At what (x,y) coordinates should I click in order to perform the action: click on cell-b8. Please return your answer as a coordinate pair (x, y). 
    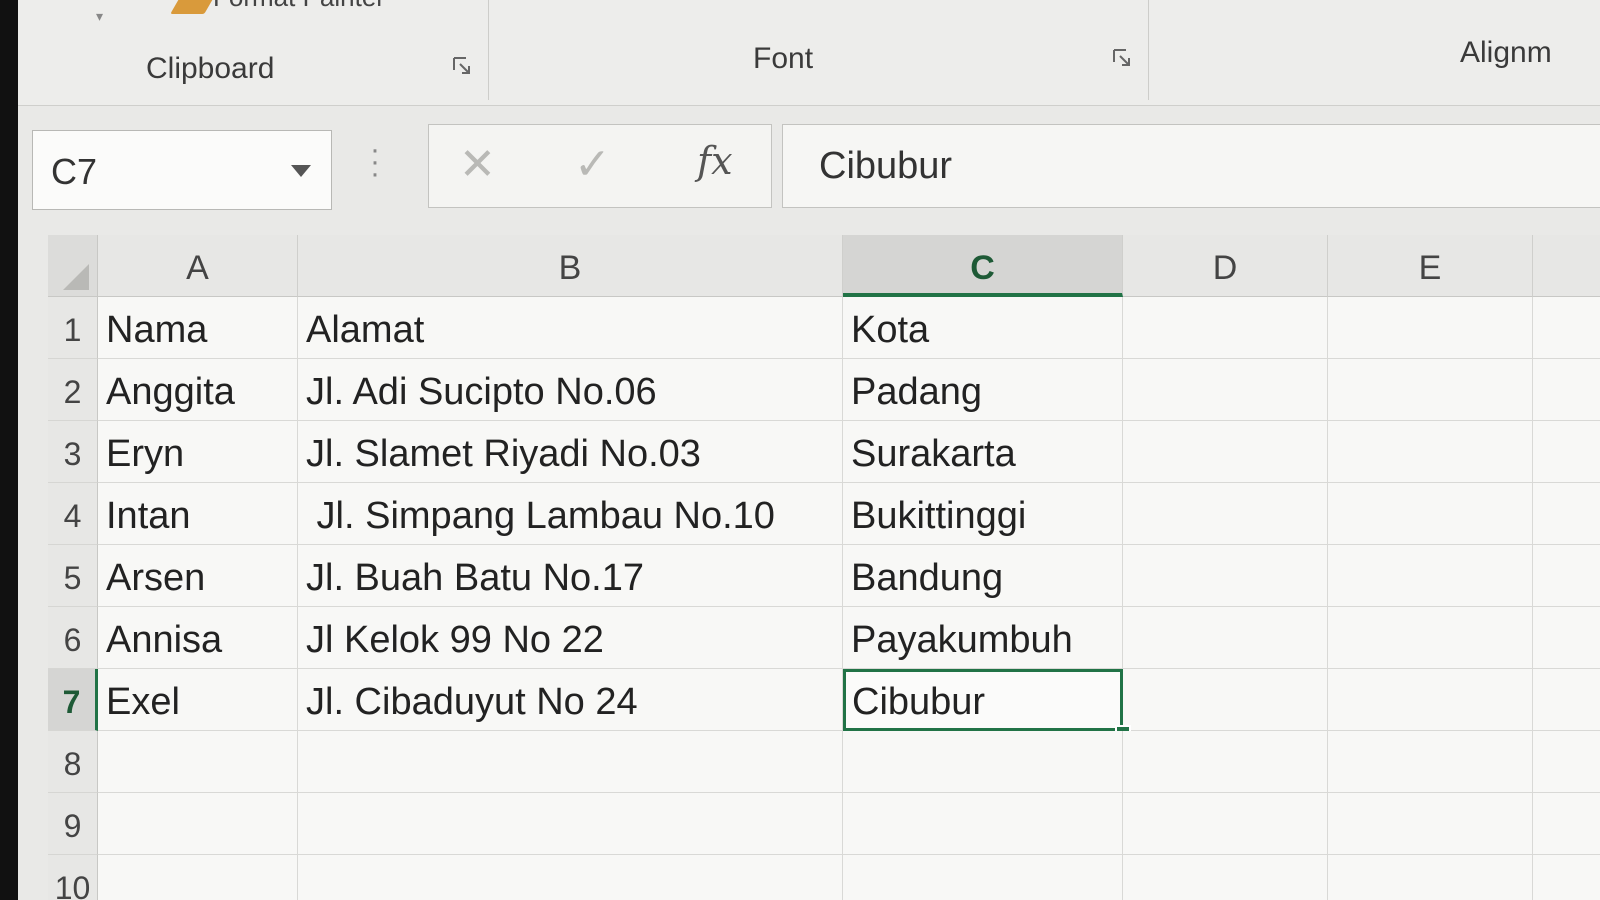
    Looking at the image, I should click on (570, 762).